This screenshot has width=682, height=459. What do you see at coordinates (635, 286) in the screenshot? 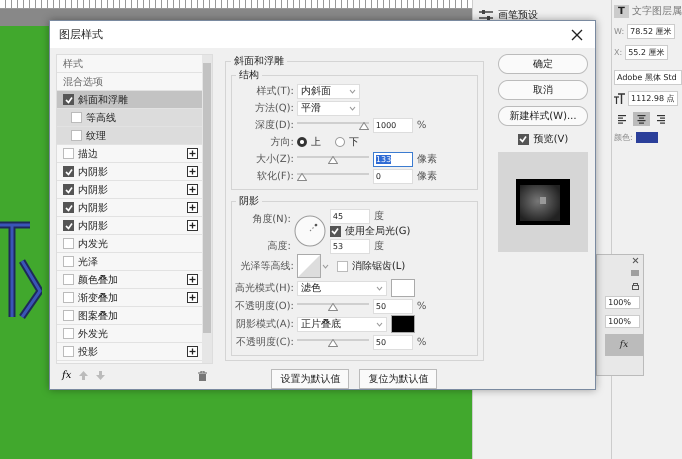
I see `lock-icon` at bounding box center [635, 286].